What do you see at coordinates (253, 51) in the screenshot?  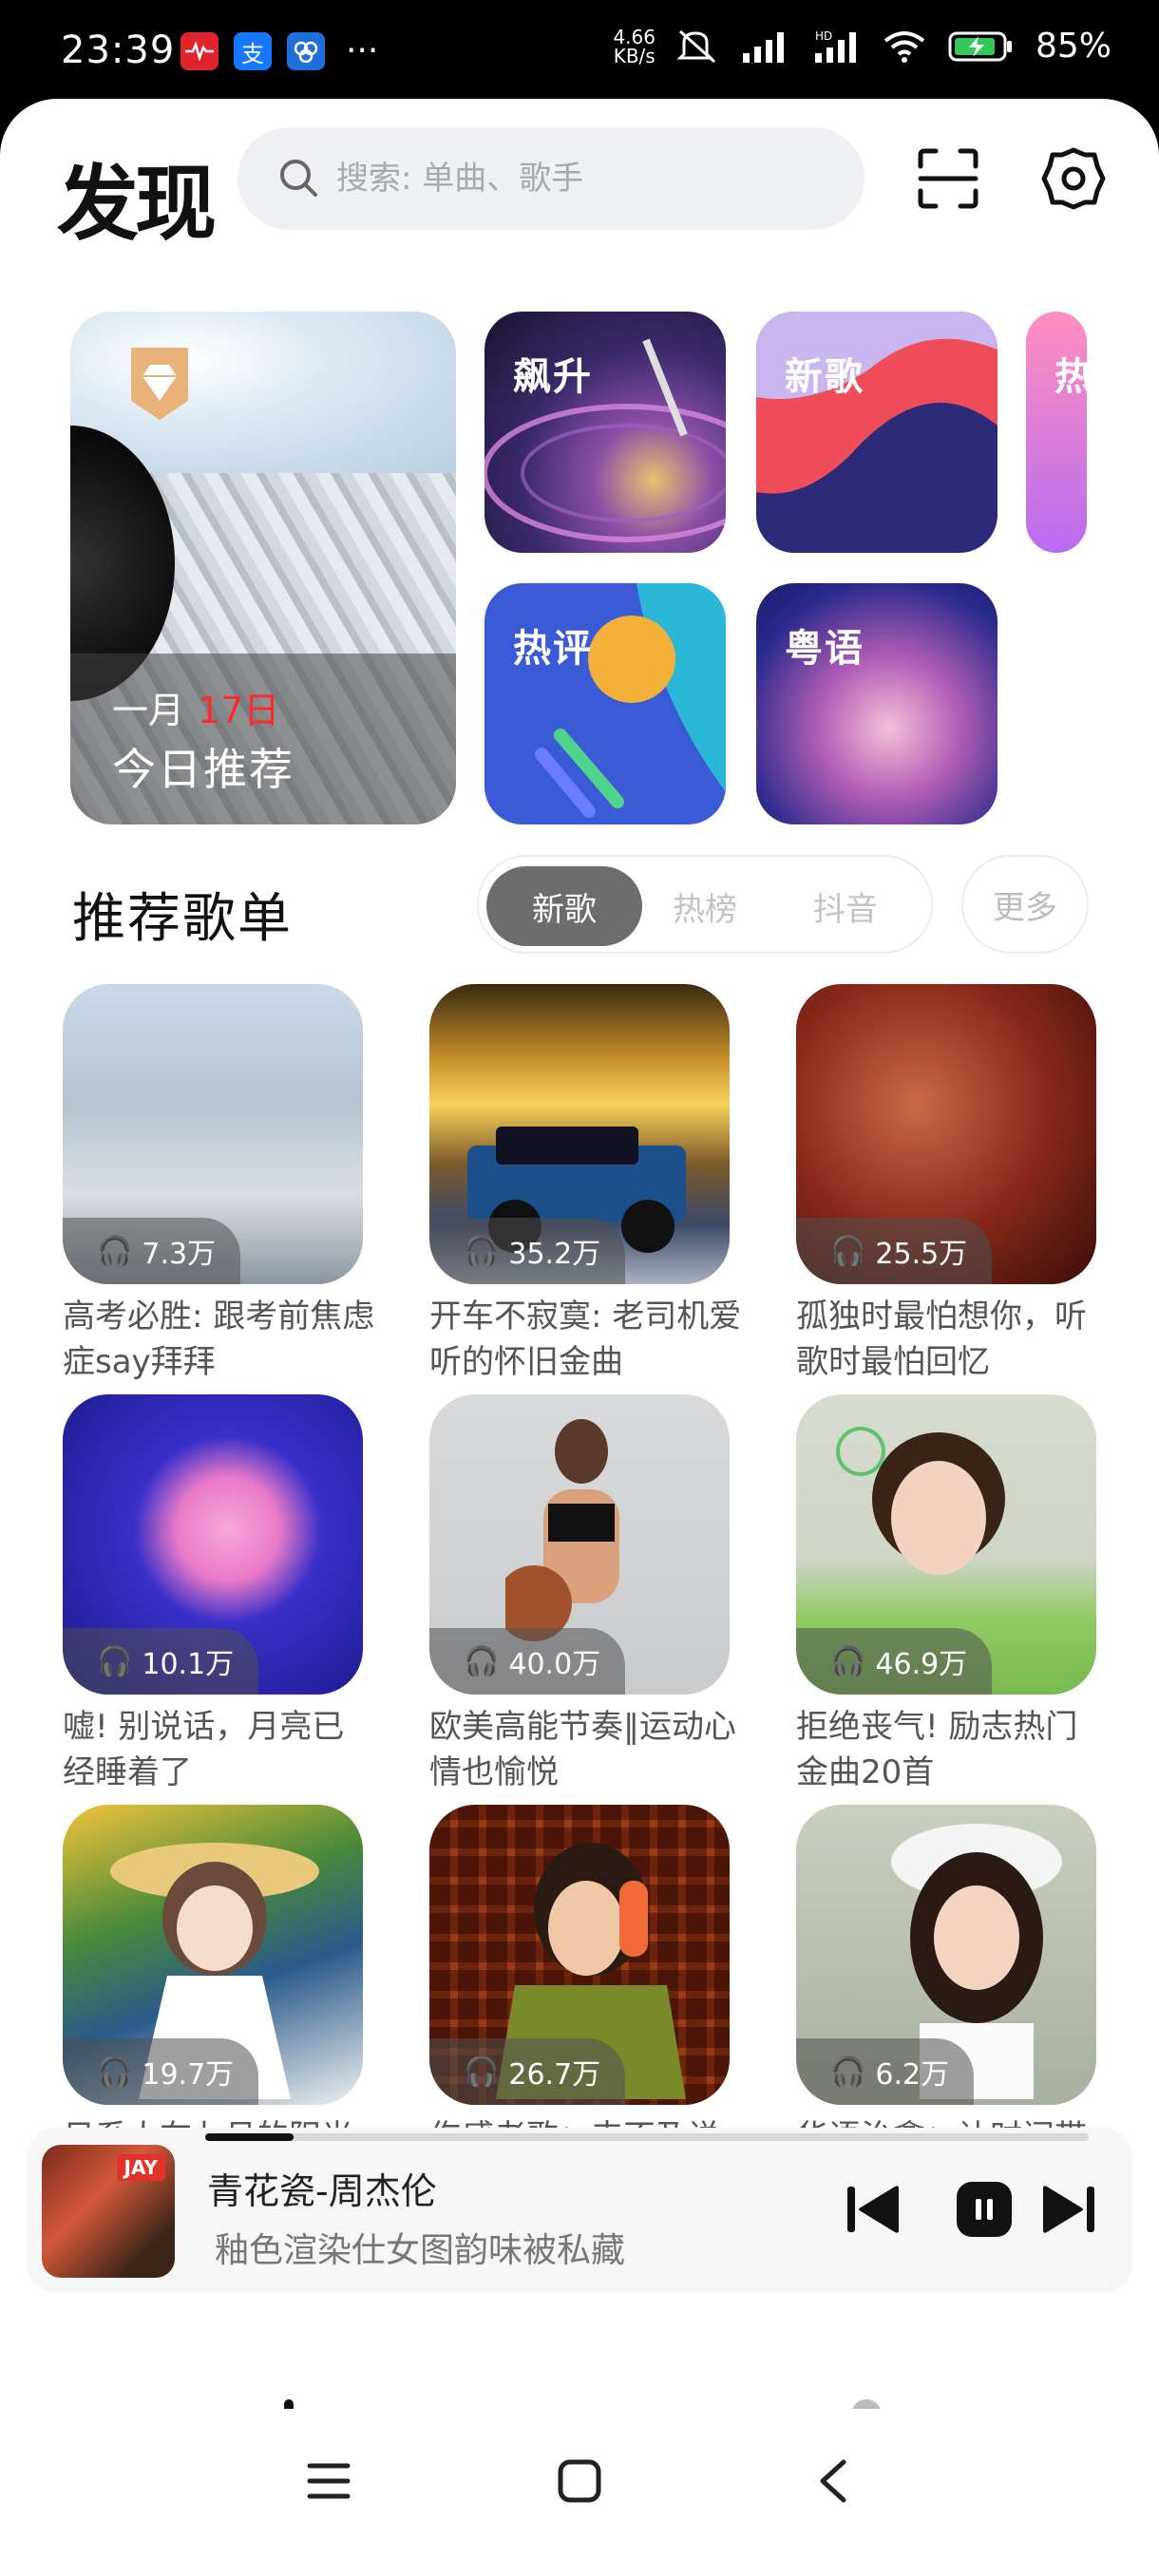 I see `pay-app-icon: 支` at bounding box center [253, 51].